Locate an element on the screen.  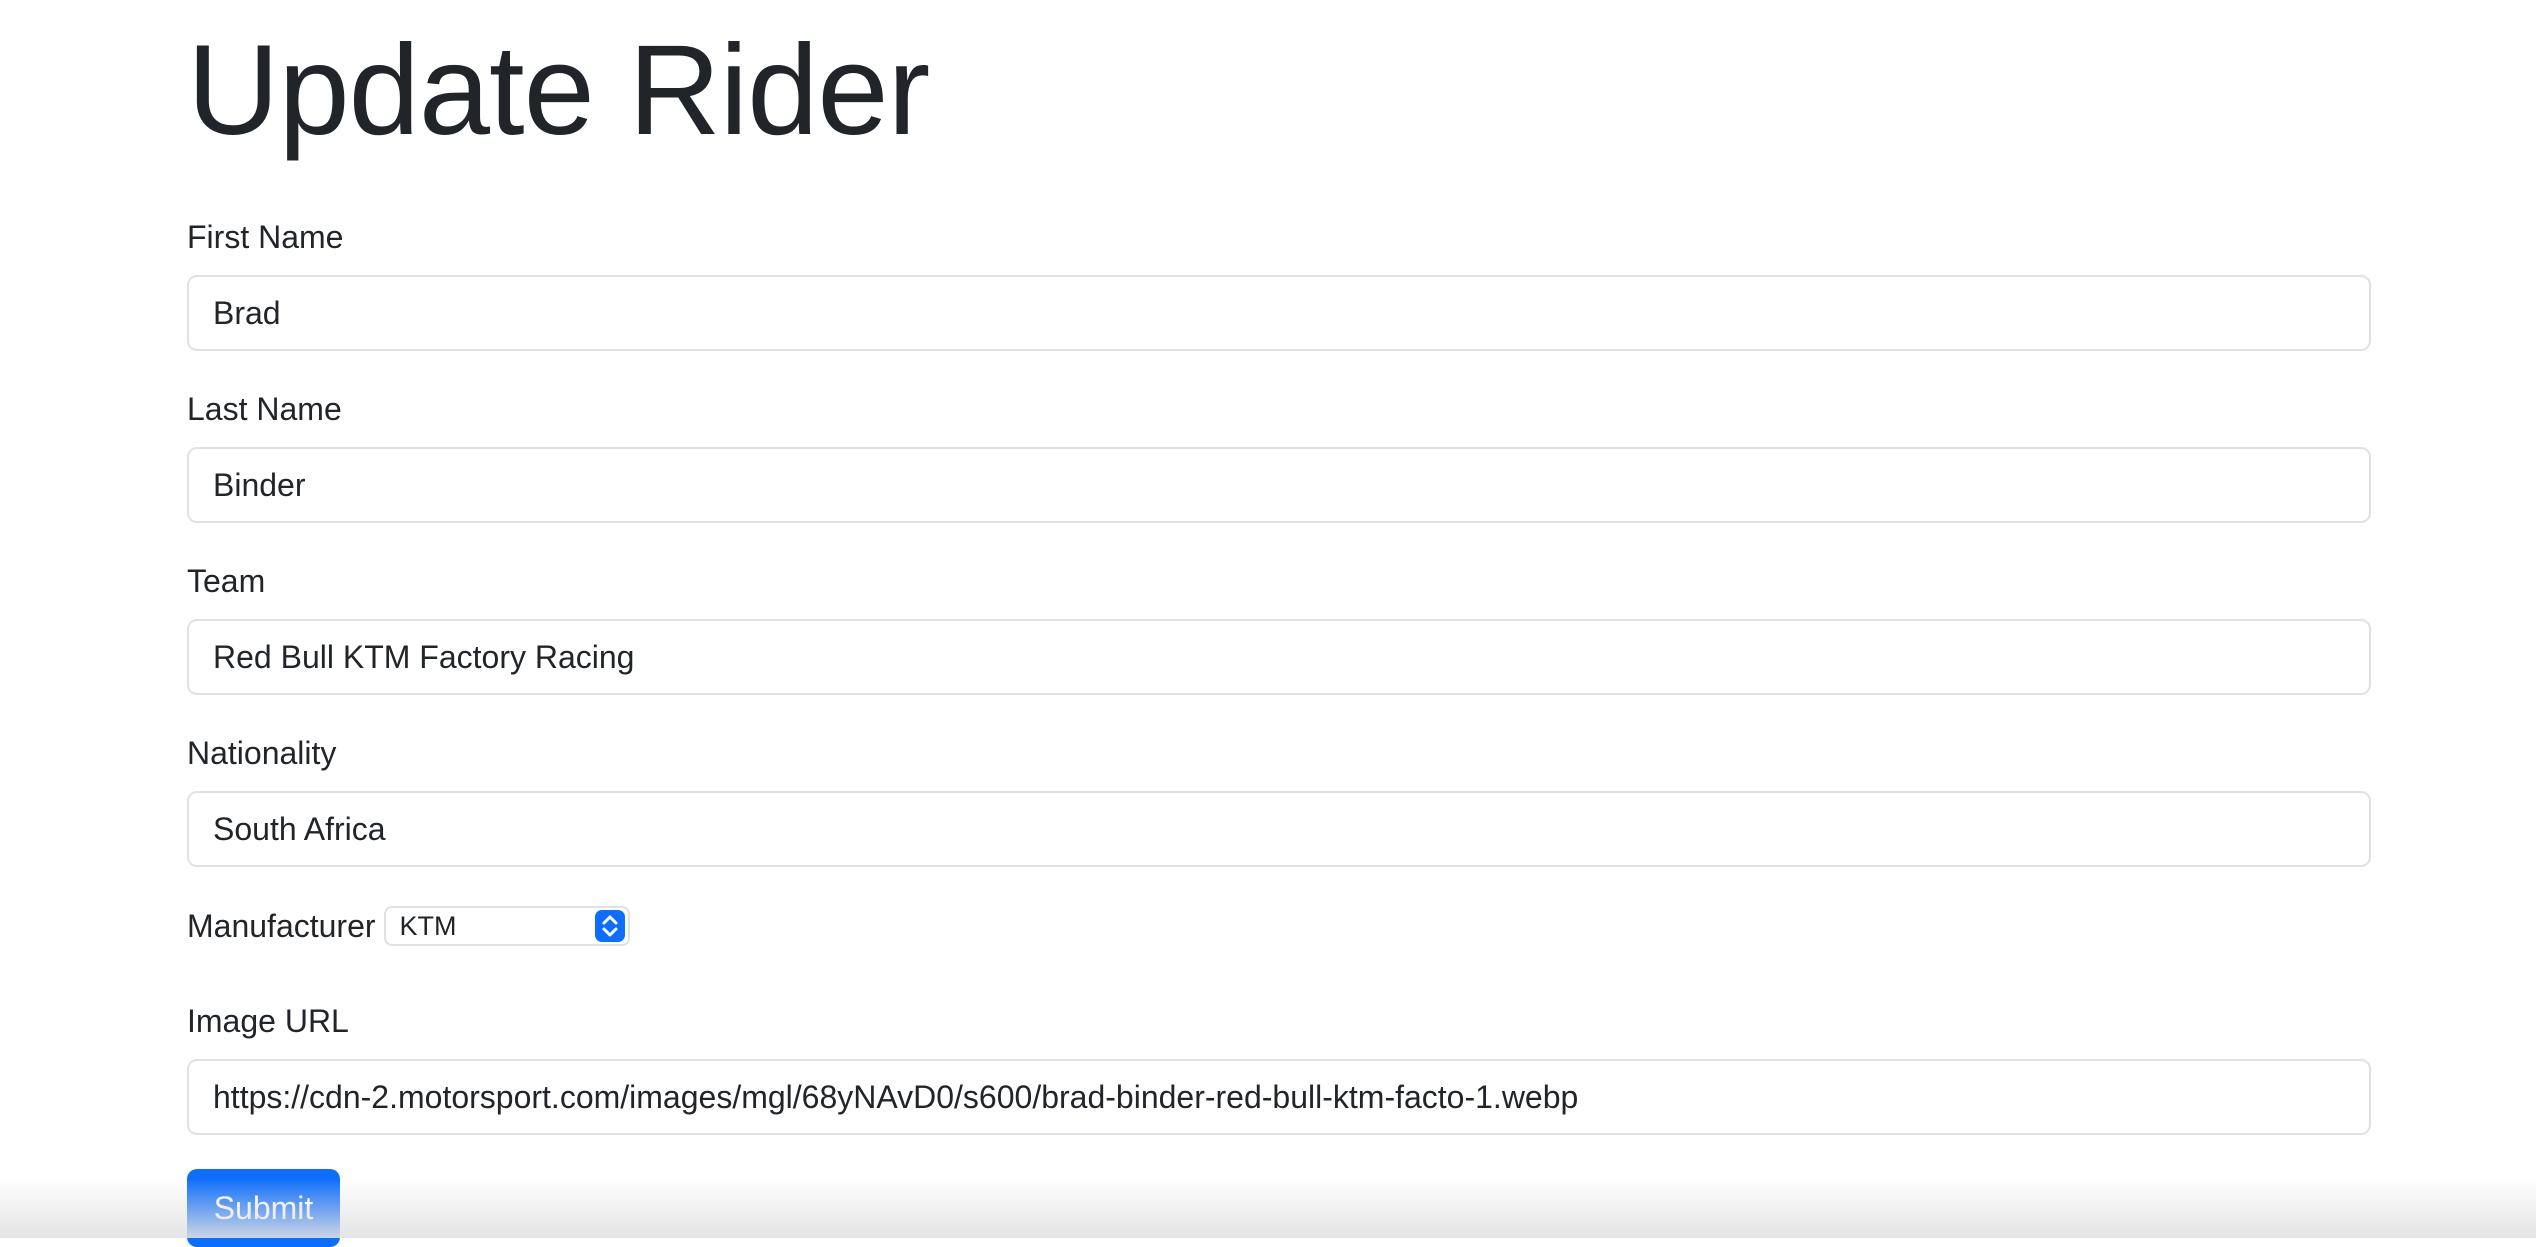
first-name-group: First Name is located at coordinates (1279, 284).